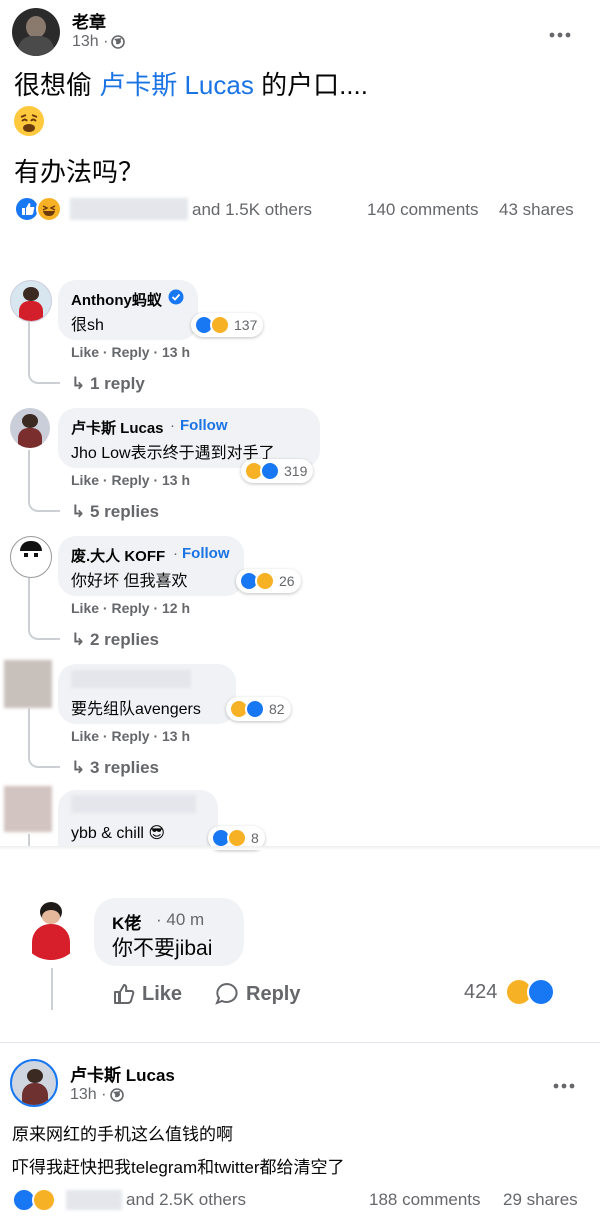  What do you see at coordinates (176, 85) in the screenshot?
I see `post1-mention-link: 卢卡斯 Lucas` at bounding box center [176, 85].